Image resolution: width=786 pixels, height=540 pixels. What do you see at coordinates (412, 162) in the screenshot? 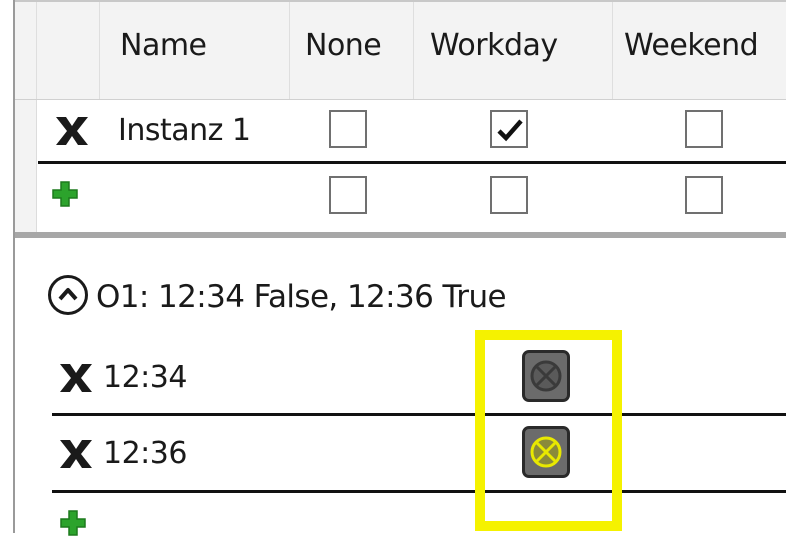
I see `row-divider` at bounding box center [412, 162].